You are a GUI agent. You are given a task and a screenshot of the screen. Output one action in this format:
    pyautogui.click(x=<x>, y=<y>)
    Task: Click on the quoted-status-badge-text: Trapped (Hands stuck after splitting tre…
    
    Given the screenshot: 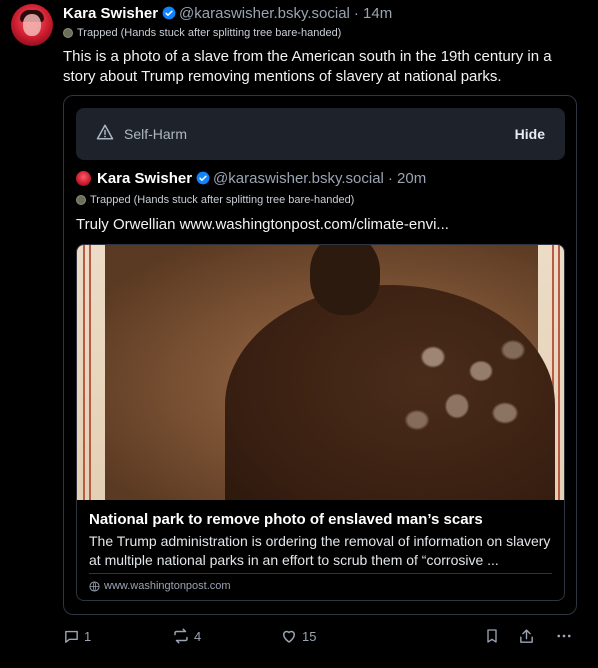 What is the action you would take?
    pyautogui.click(x=222, y=200)
    